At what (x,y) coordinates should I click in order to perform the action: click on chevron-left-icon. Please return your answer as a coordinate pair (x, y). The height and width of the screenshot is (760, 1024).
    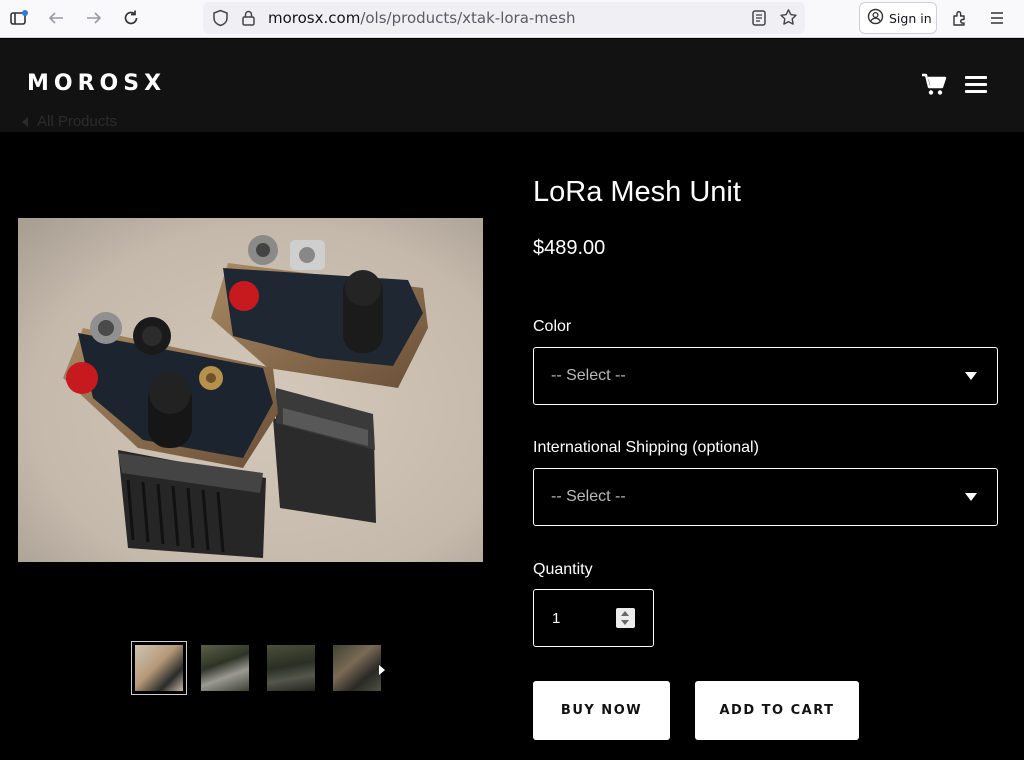
    Looking at the image, I should click on (25, 121).